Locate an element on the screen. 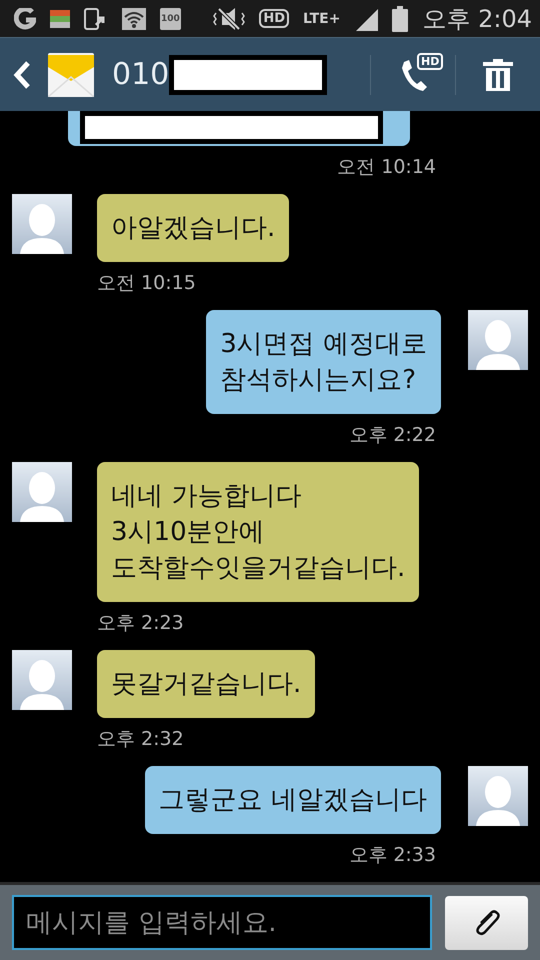  message-time: 오후 2:23 is located at coordinates (140, 623).